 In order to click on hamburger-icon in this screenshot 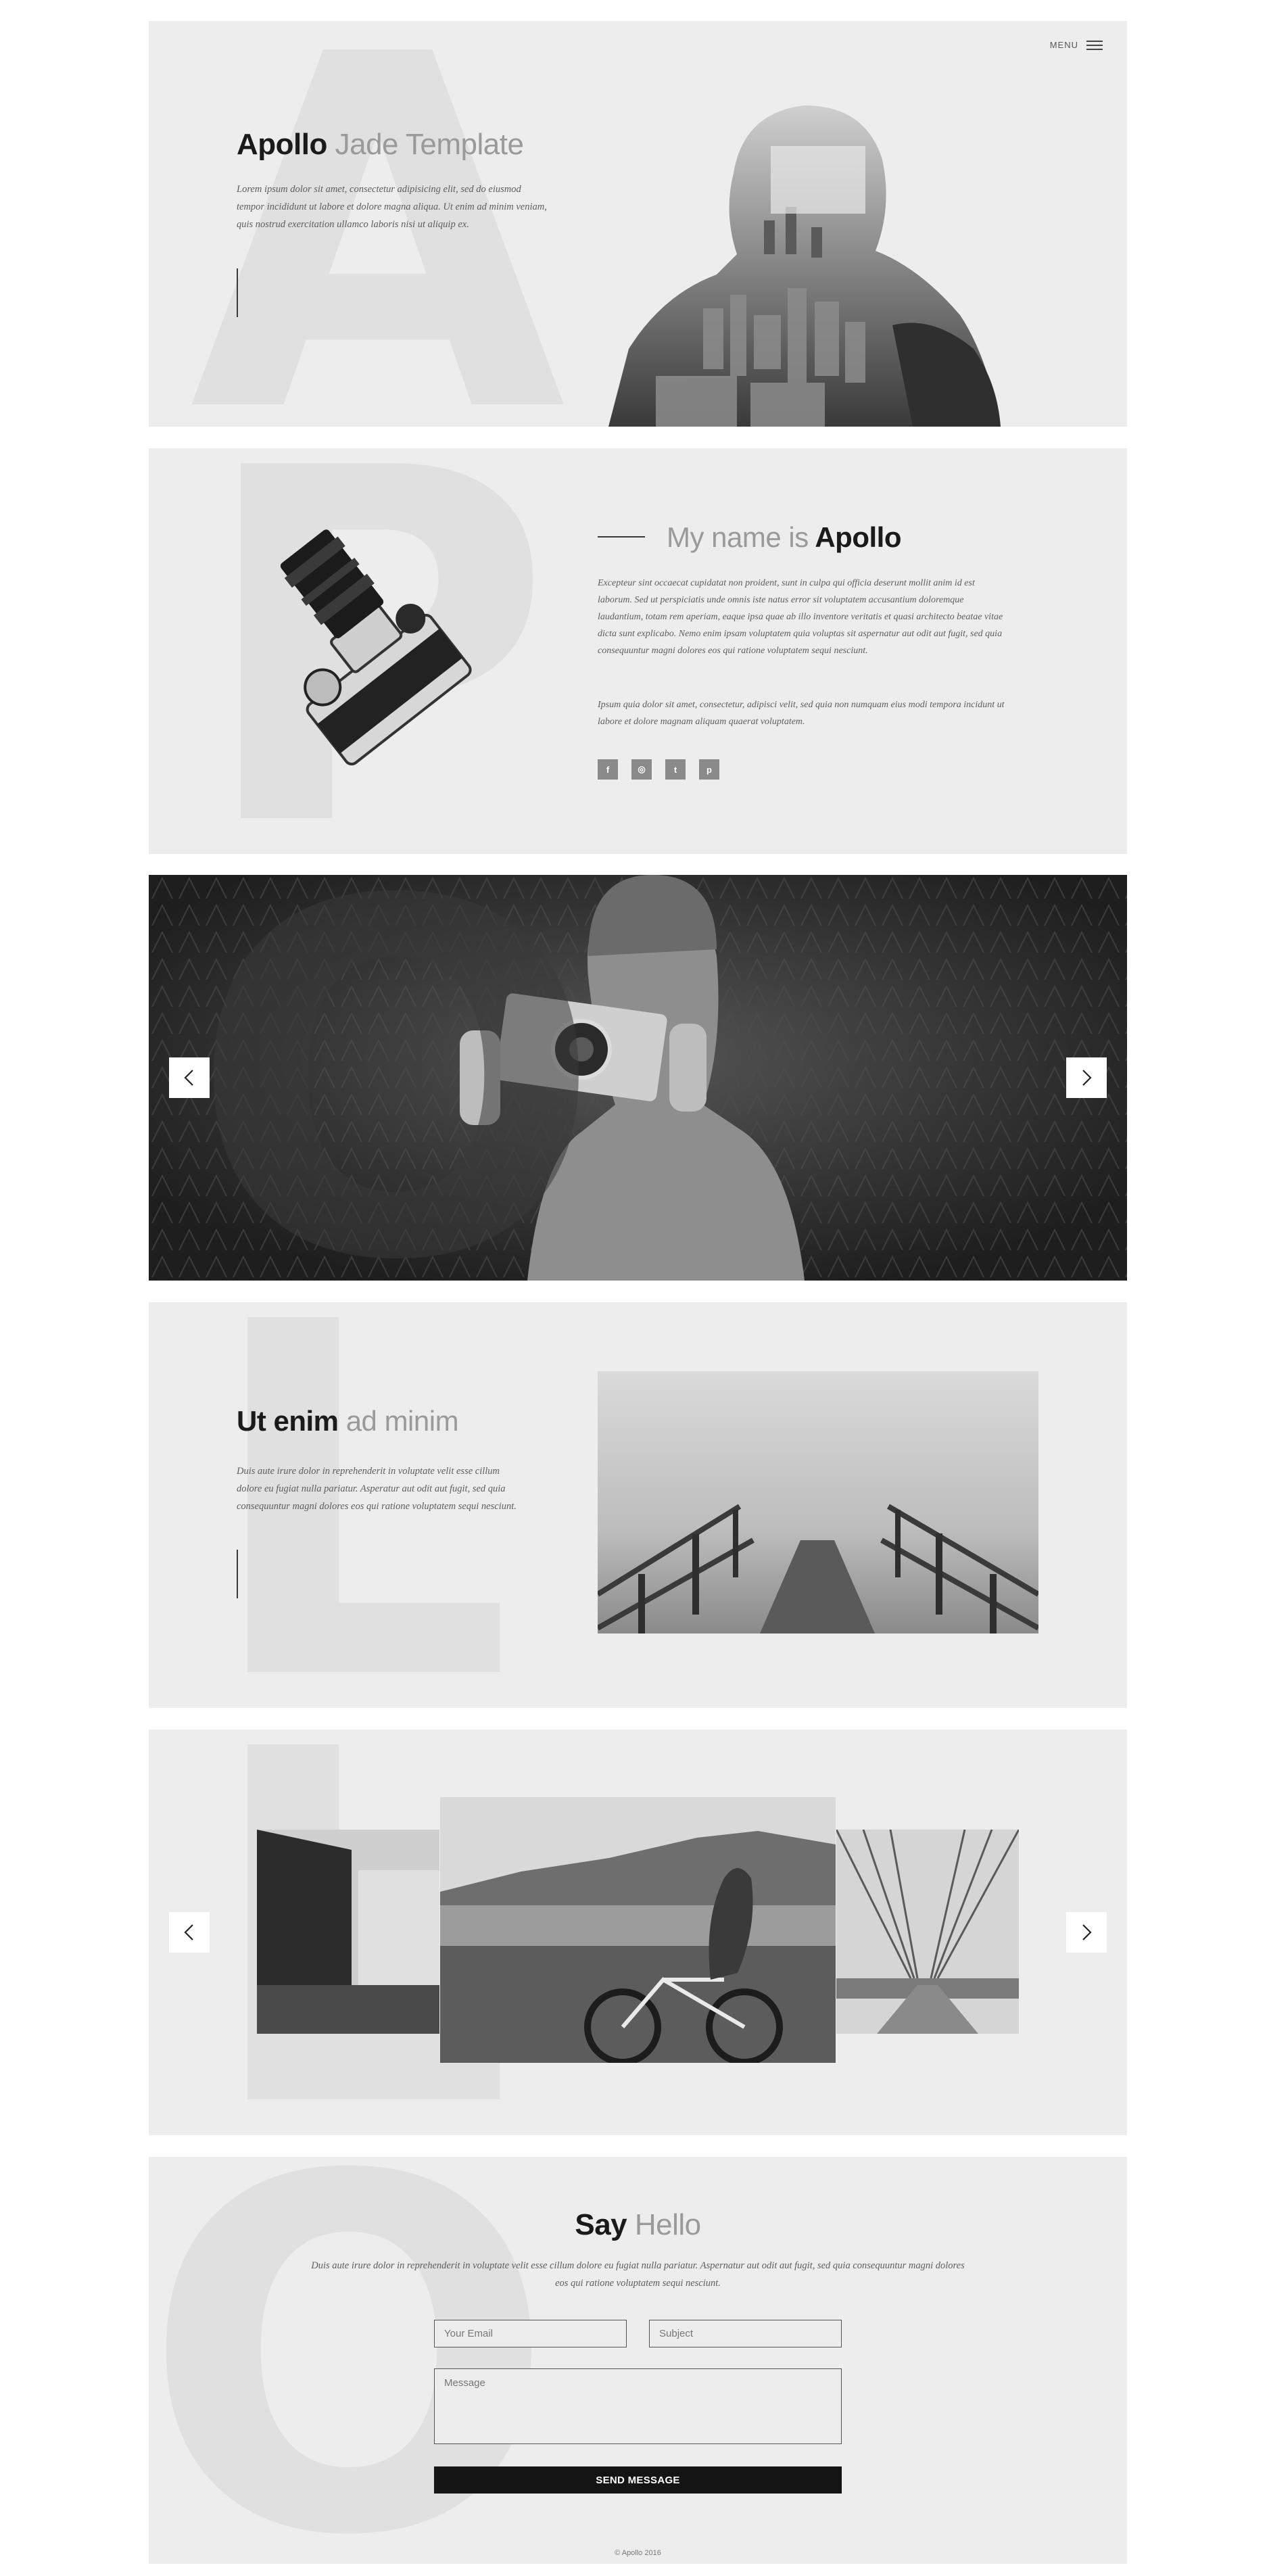, I will do `click(1095, 45)`.